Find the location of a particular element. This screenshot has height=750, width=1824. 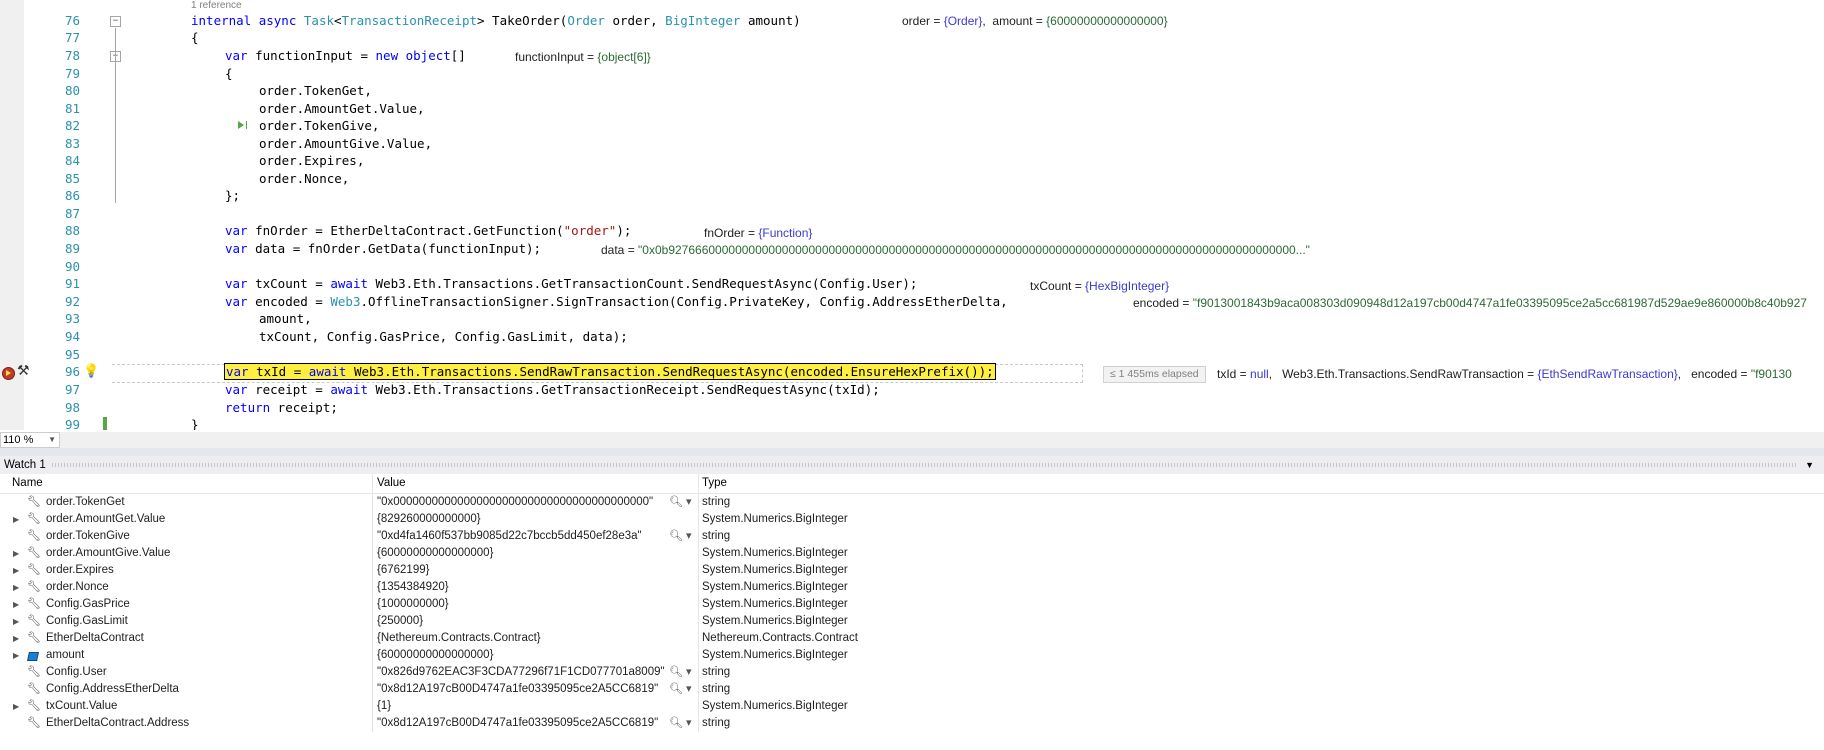

code-line-93: amount, is located at coordinates (285, 318).